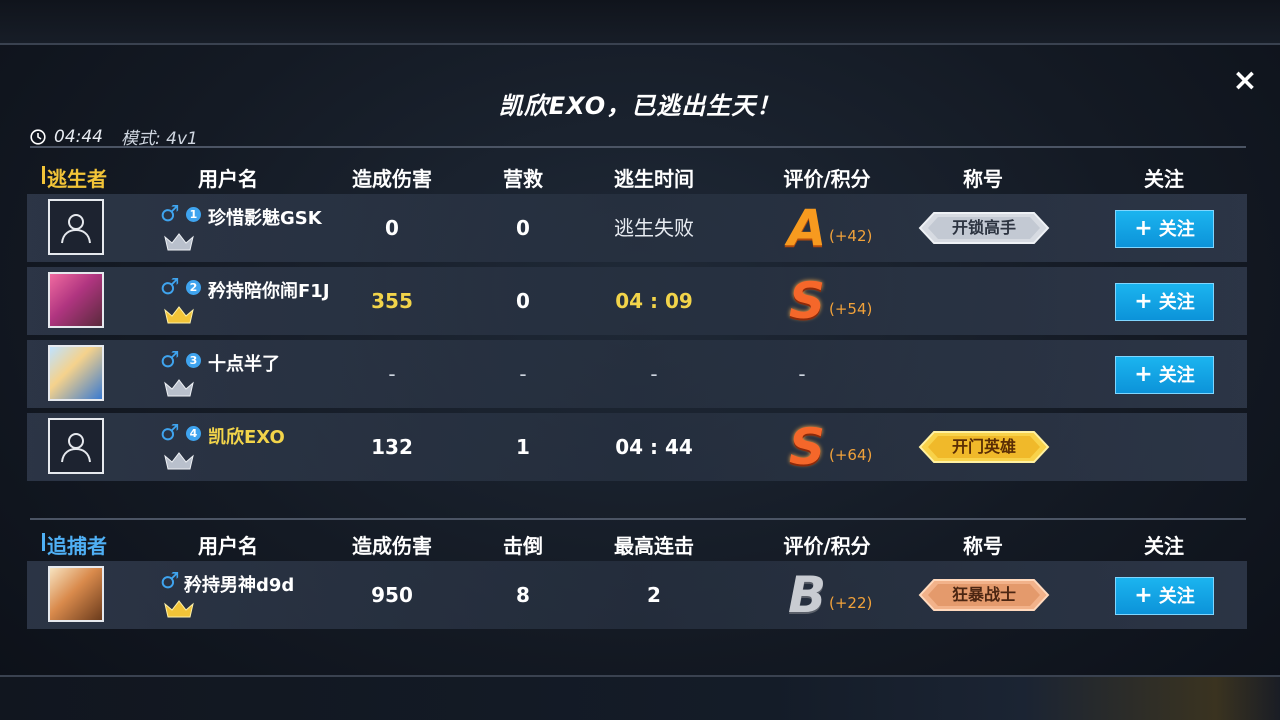 The width and height of the screenshot is (1280, 720). Describe the element at coordinates (640, 106) in the screenshot. I see `result-title: 凯欣EXO，已逃出生天！` at that location.